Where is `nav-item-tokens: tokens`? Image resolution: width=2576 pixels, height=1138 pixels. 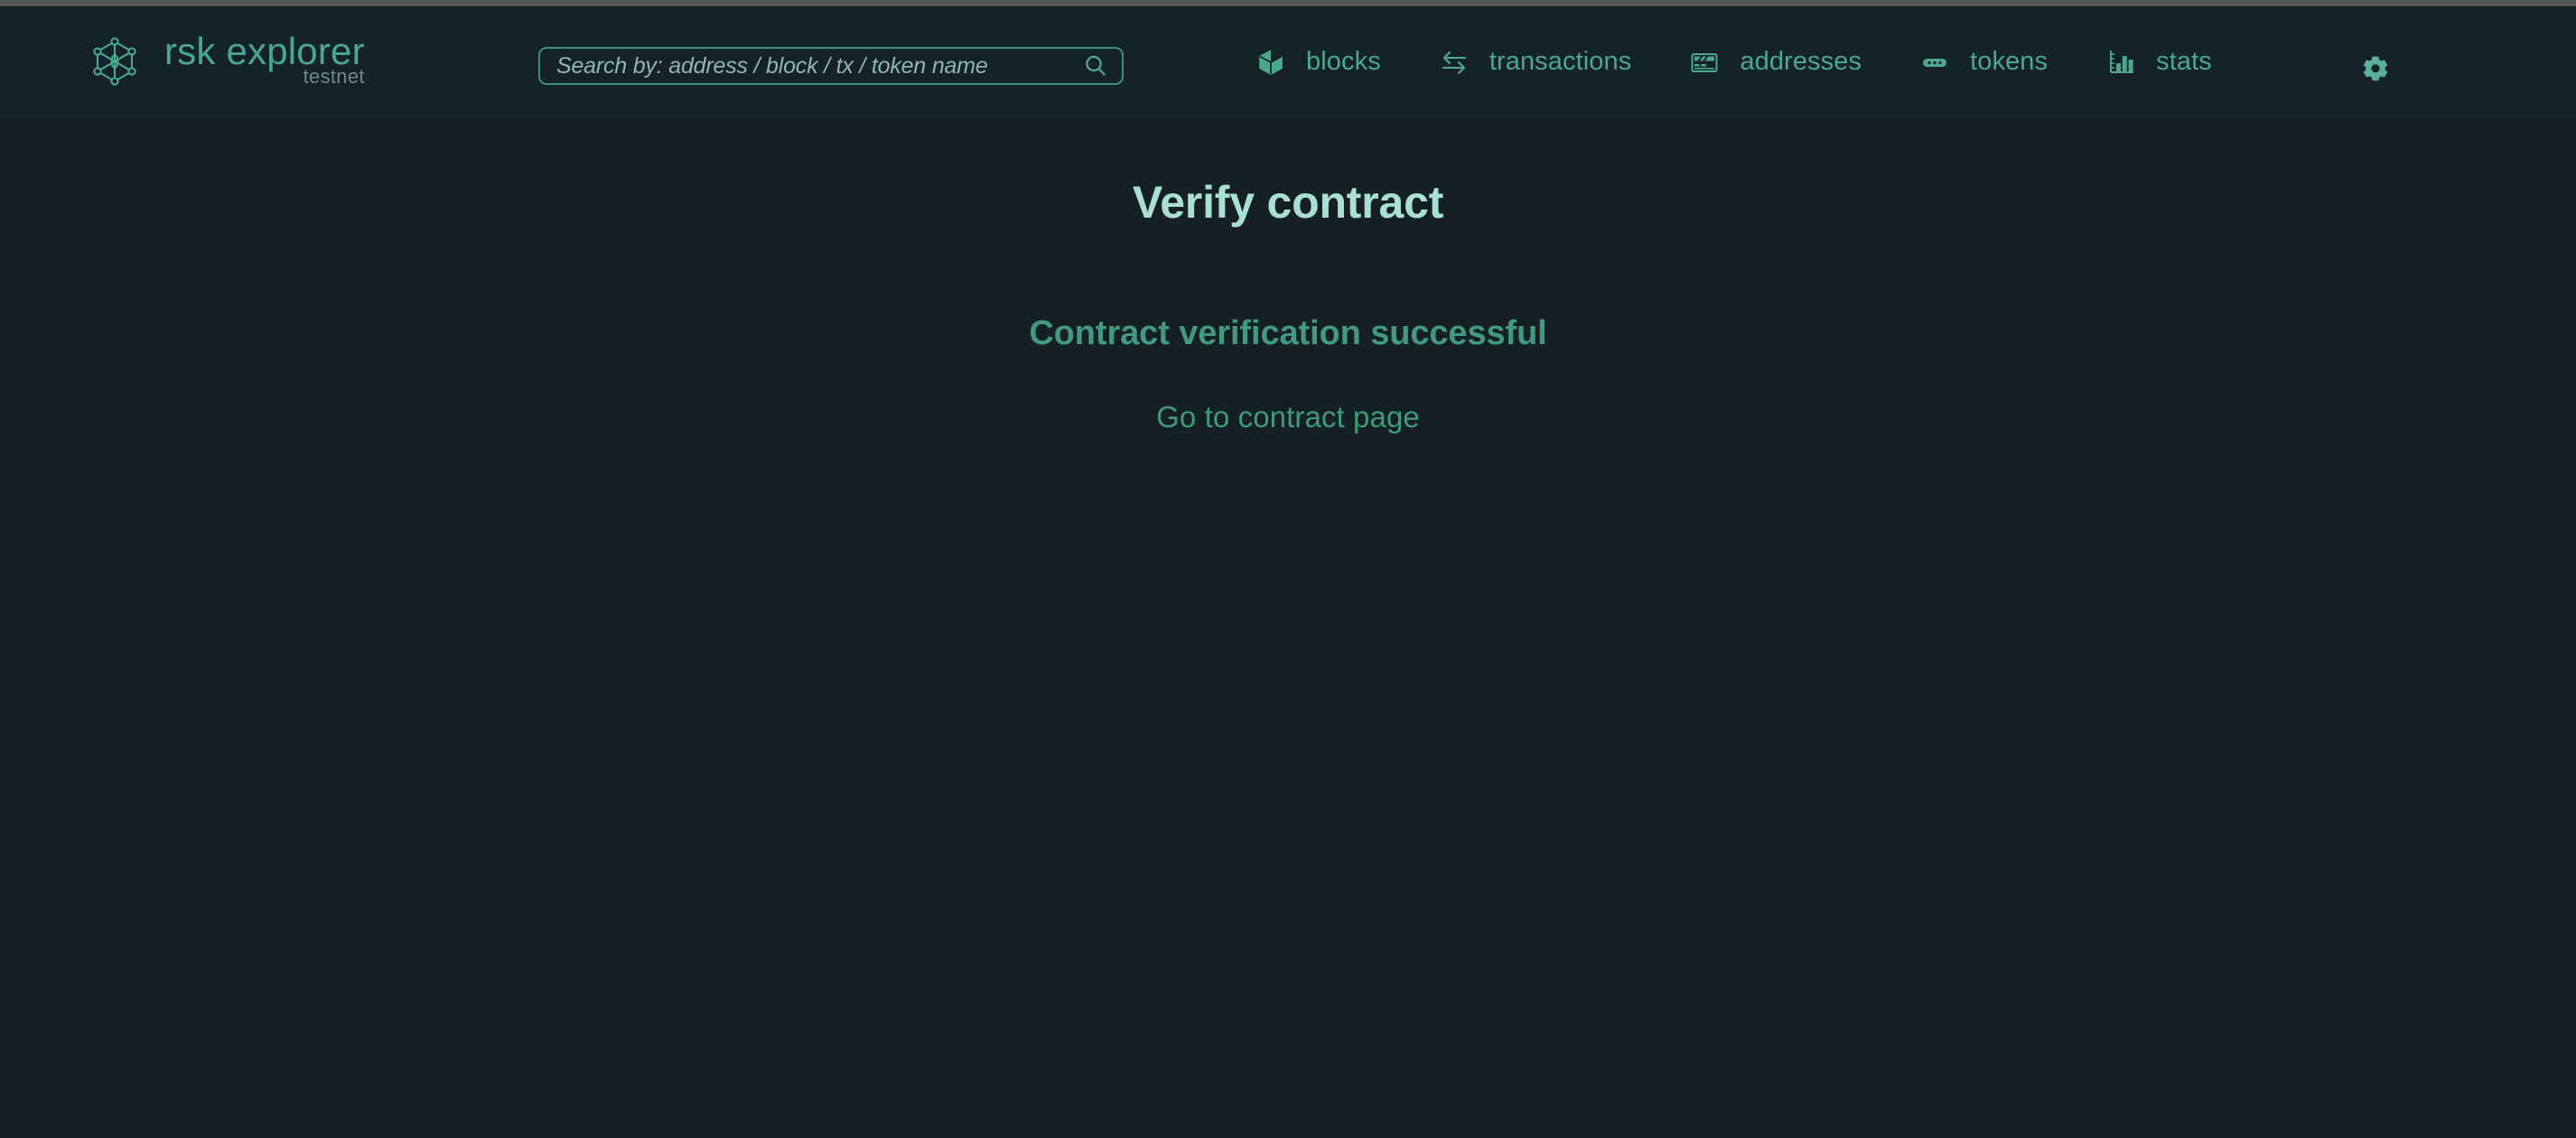 nav-item-tokens: tokens is located at coordinates (1984, 62).